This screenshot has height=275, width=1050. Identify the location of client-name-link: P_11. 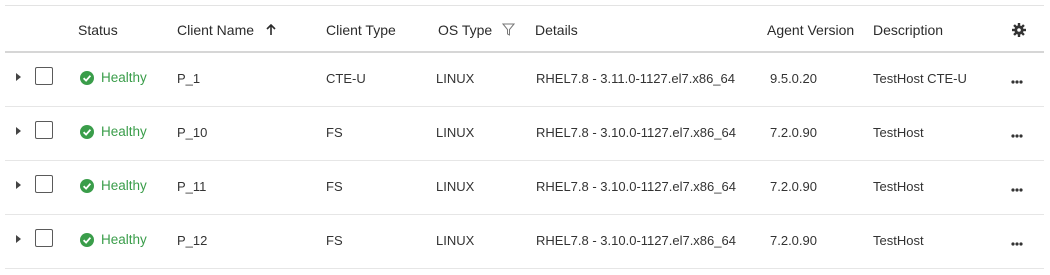
(191, 186).